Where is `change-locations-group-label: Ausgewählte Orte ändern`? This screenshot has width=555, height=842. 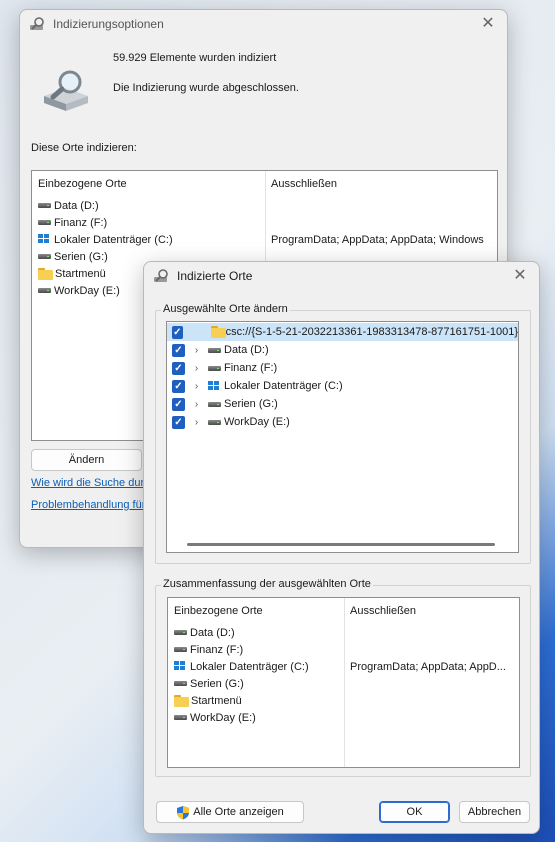 change-locations-group-label: Ausgewählte Orte ändern is located at coordinates (225, 309).